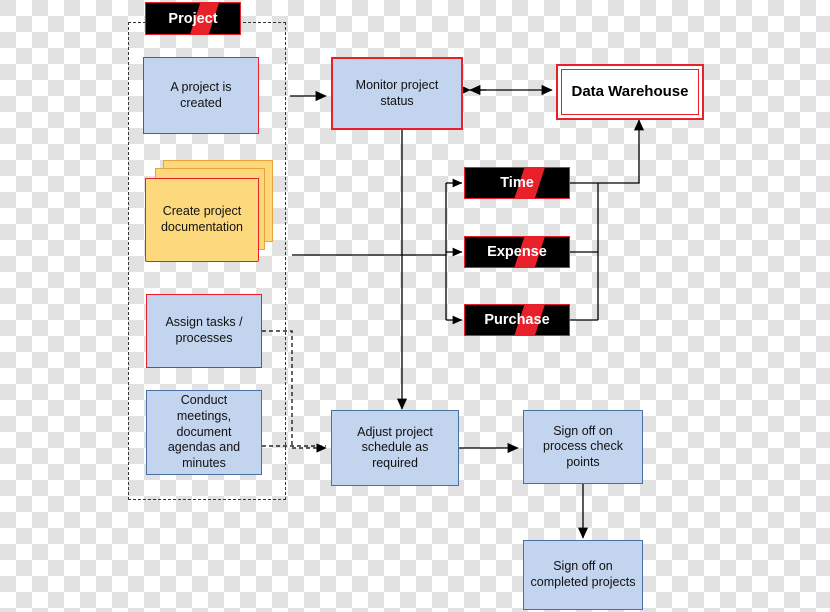  I want to click on node-expense: Expense, so click(517, 252).